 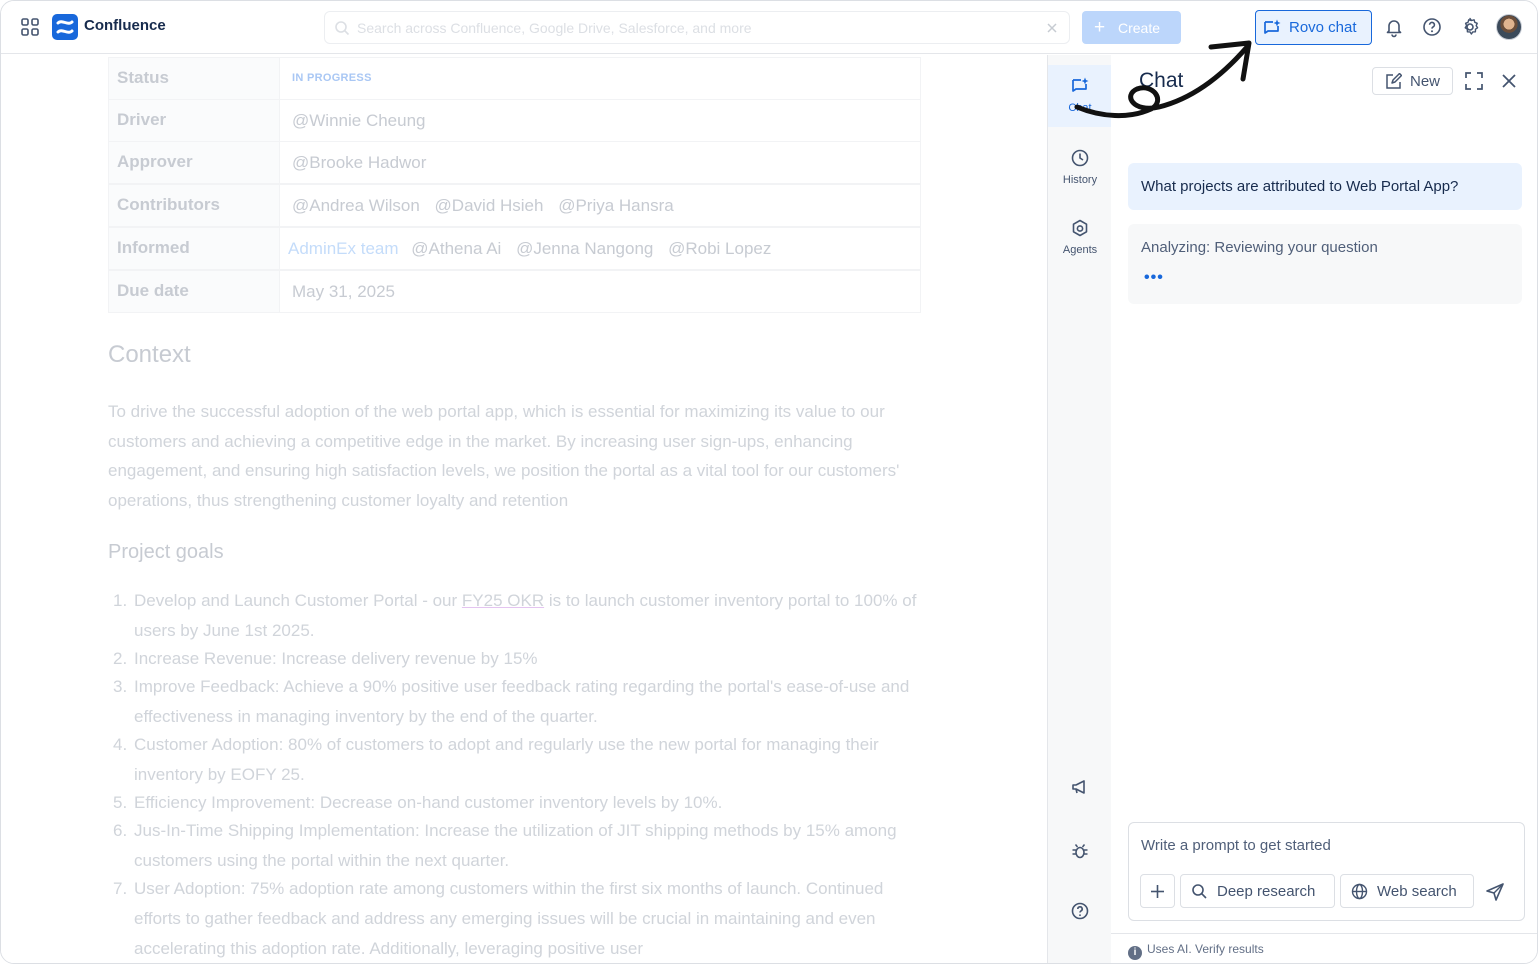 What do you see at coordinates (194, 78) in the screenshot?
I see `property-key: Status` at bounding box center [194, 78].